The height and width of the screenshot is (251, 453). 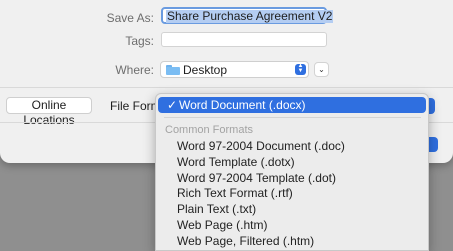 What do you see at coordinates (300, 69) in the screenshot?
I see `popup-stepper-icon: ▲ ▼` at bounding box center [300, 69].